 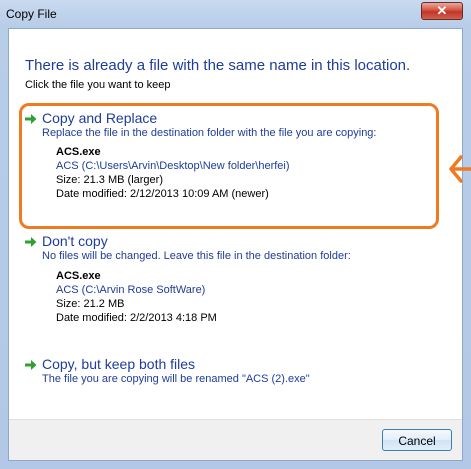 I want to click on title-bar: Copy File ✕, so click(x=235, y=14).